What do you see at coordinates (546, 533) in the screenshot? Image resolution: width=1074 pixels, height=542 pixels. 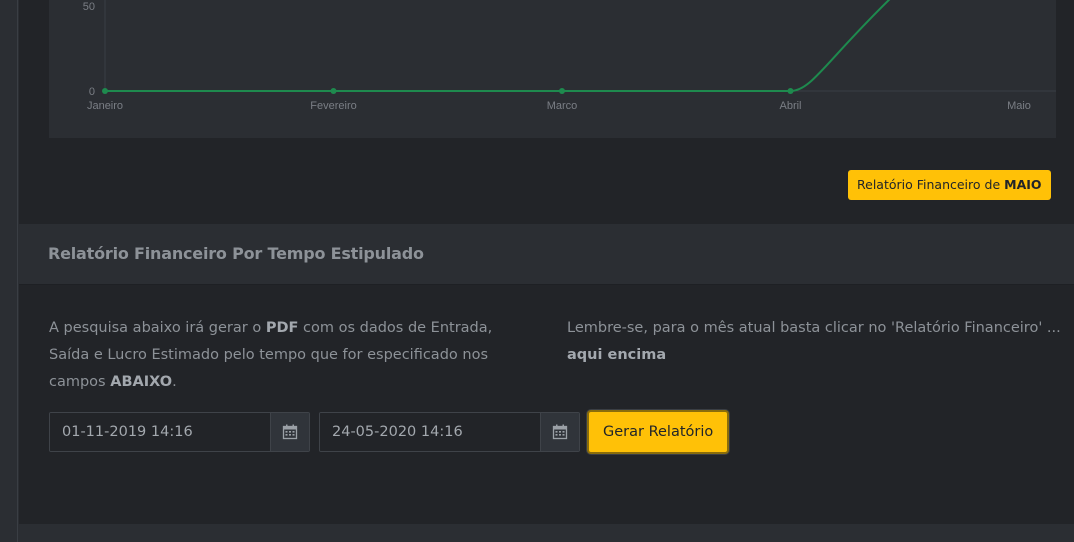 I see `footer-strip` at bounding box center [546, 533].